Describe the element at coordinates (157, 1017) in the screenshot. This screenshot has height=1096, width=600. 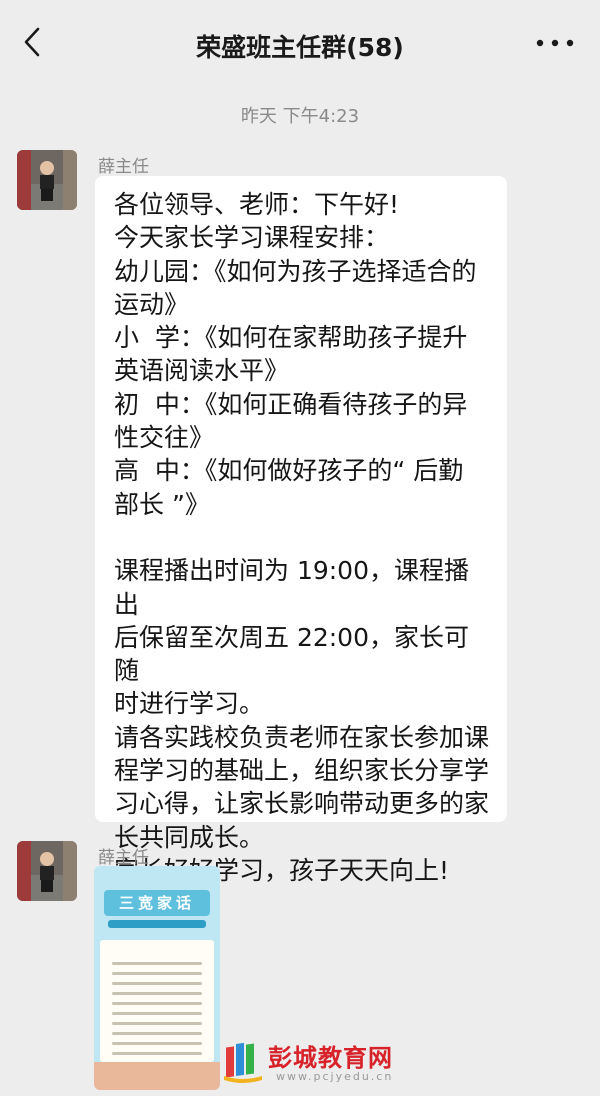
I see `poster-text-lines` at that location.